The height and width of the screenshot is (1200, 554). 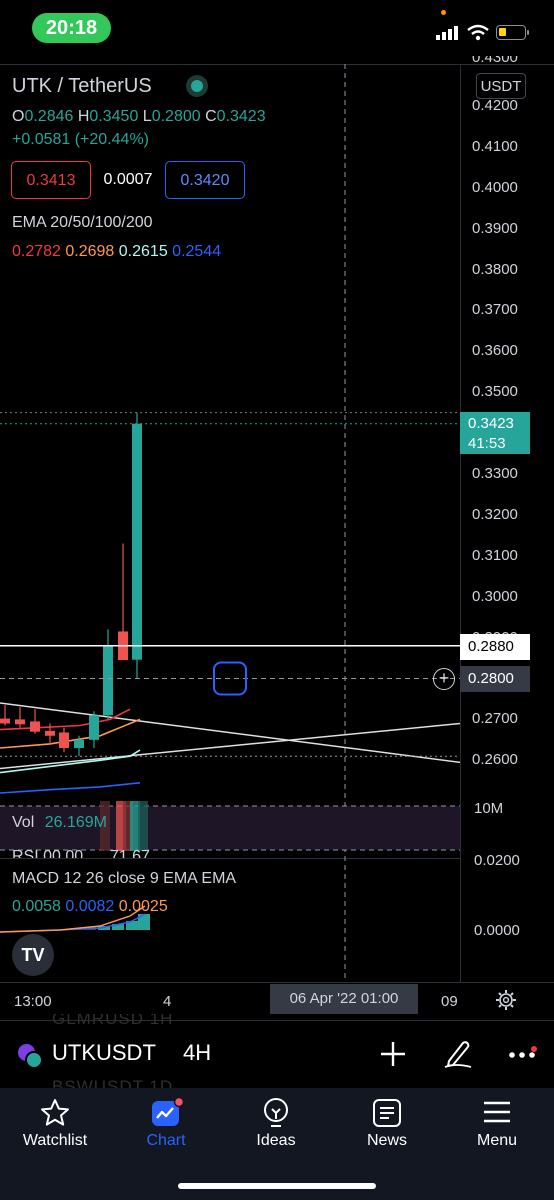 What do you see at coordinates (82, 86) in the screenshot?
I see `pair-title: UTK / TetherUS` at bounding box center [82, 86].